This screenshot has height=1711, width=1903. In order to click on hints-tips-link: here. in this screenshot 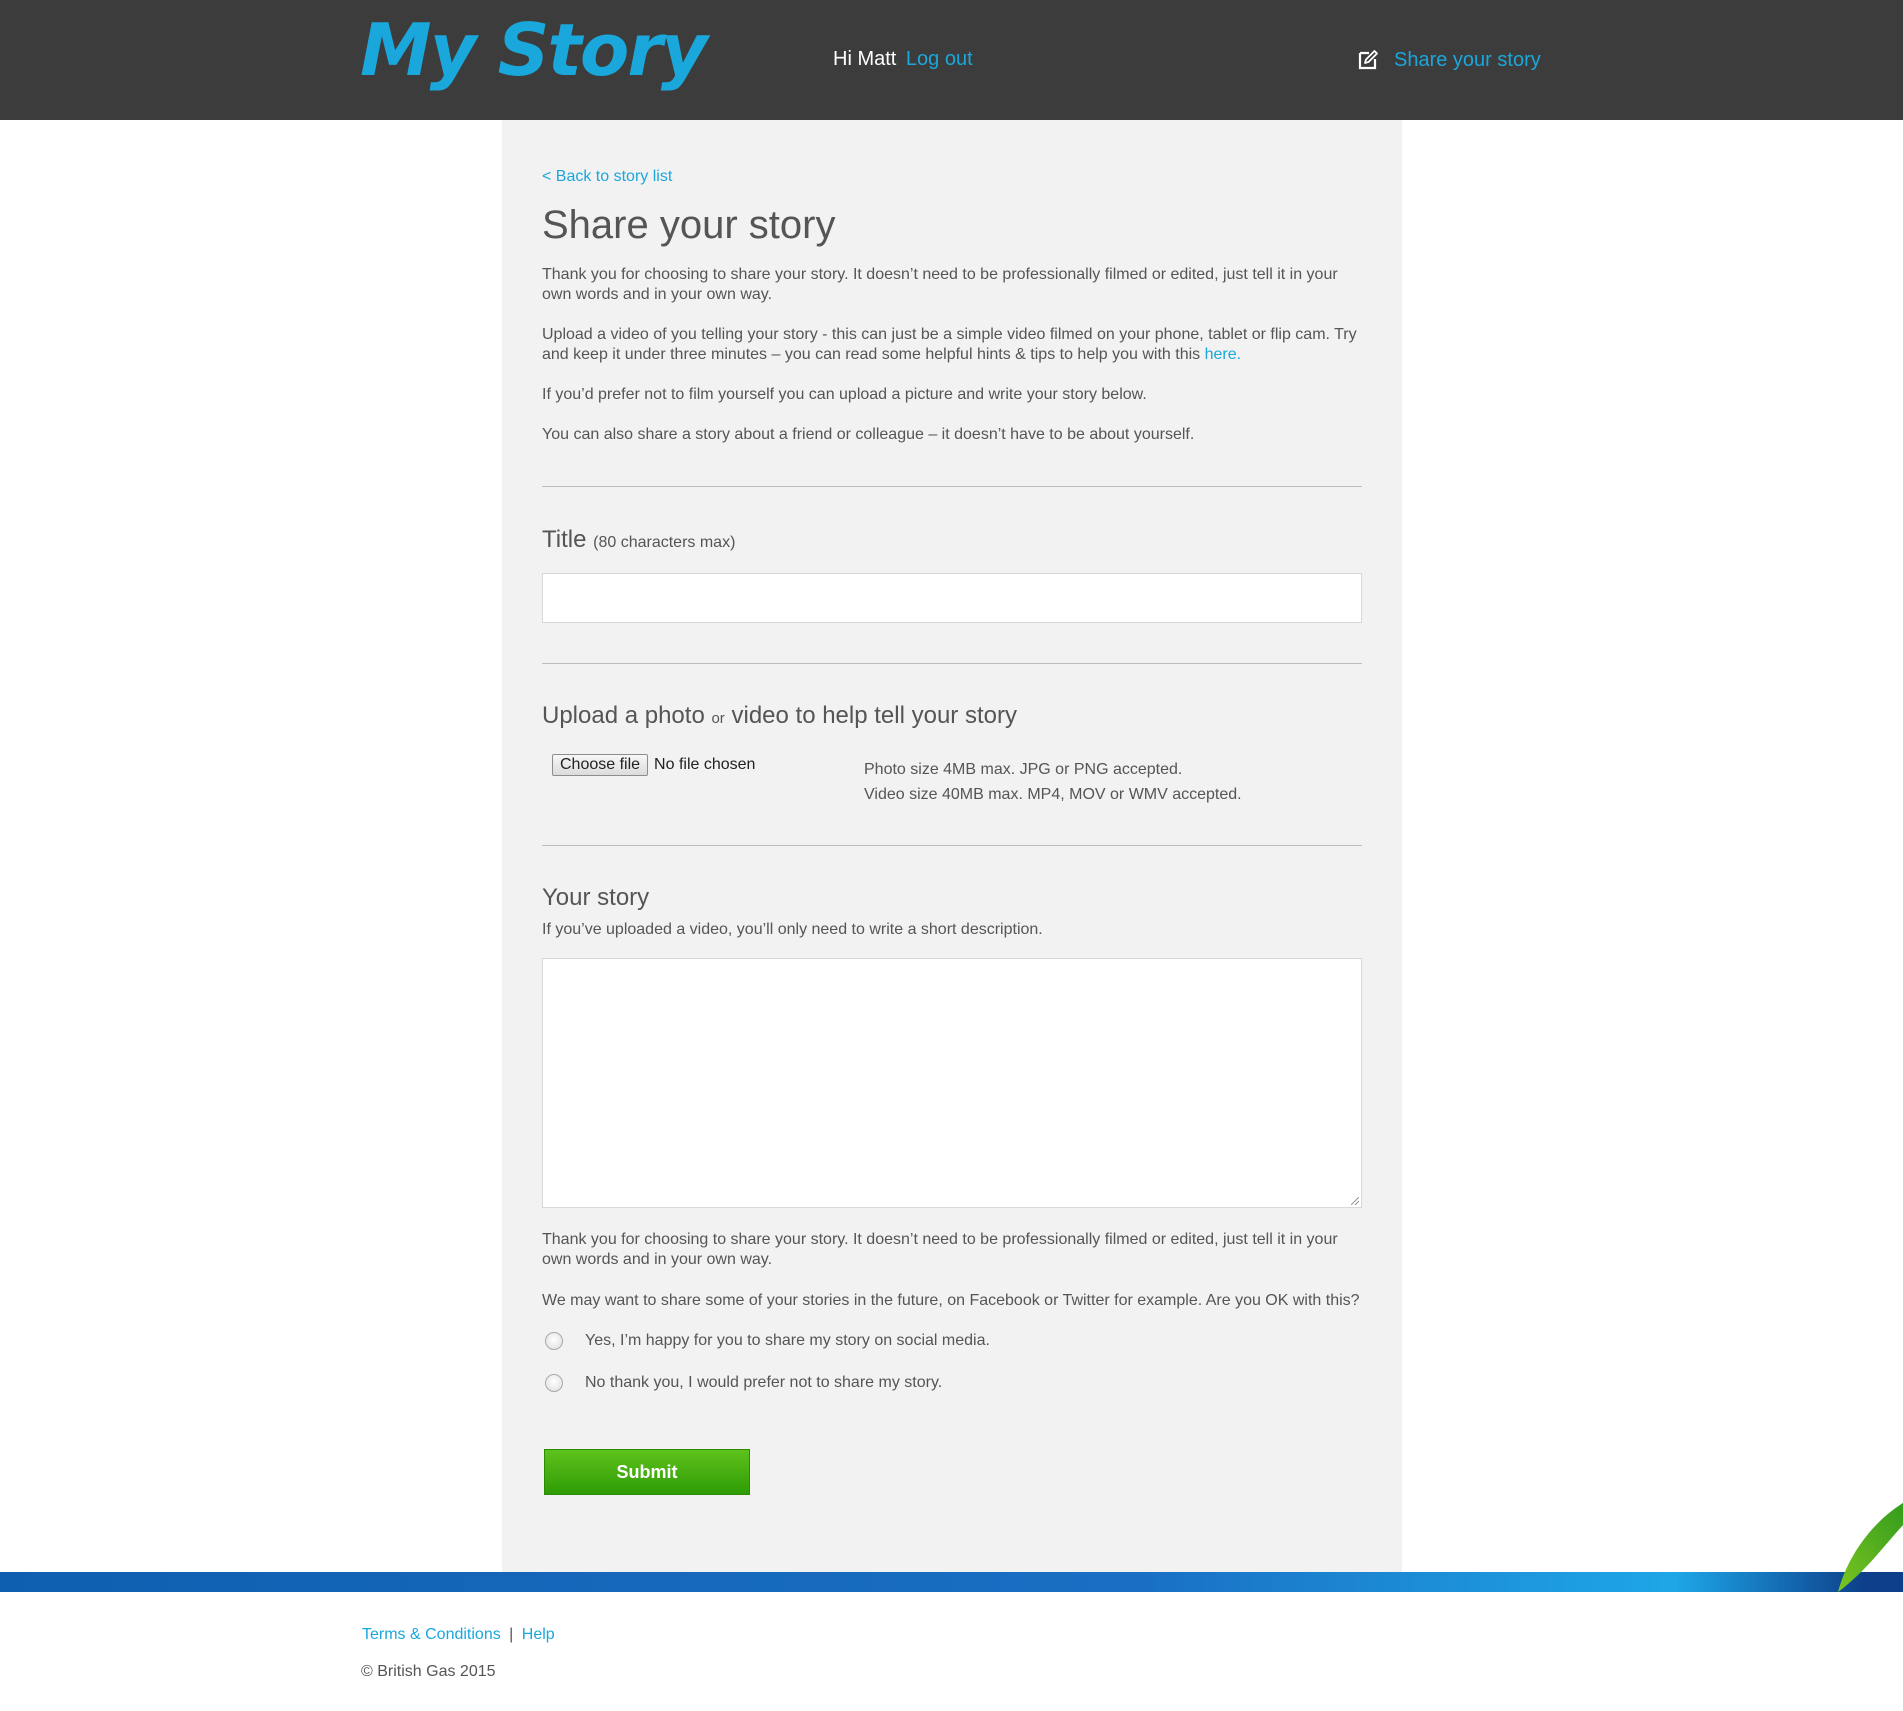, I will do `click(1223, 354)`.